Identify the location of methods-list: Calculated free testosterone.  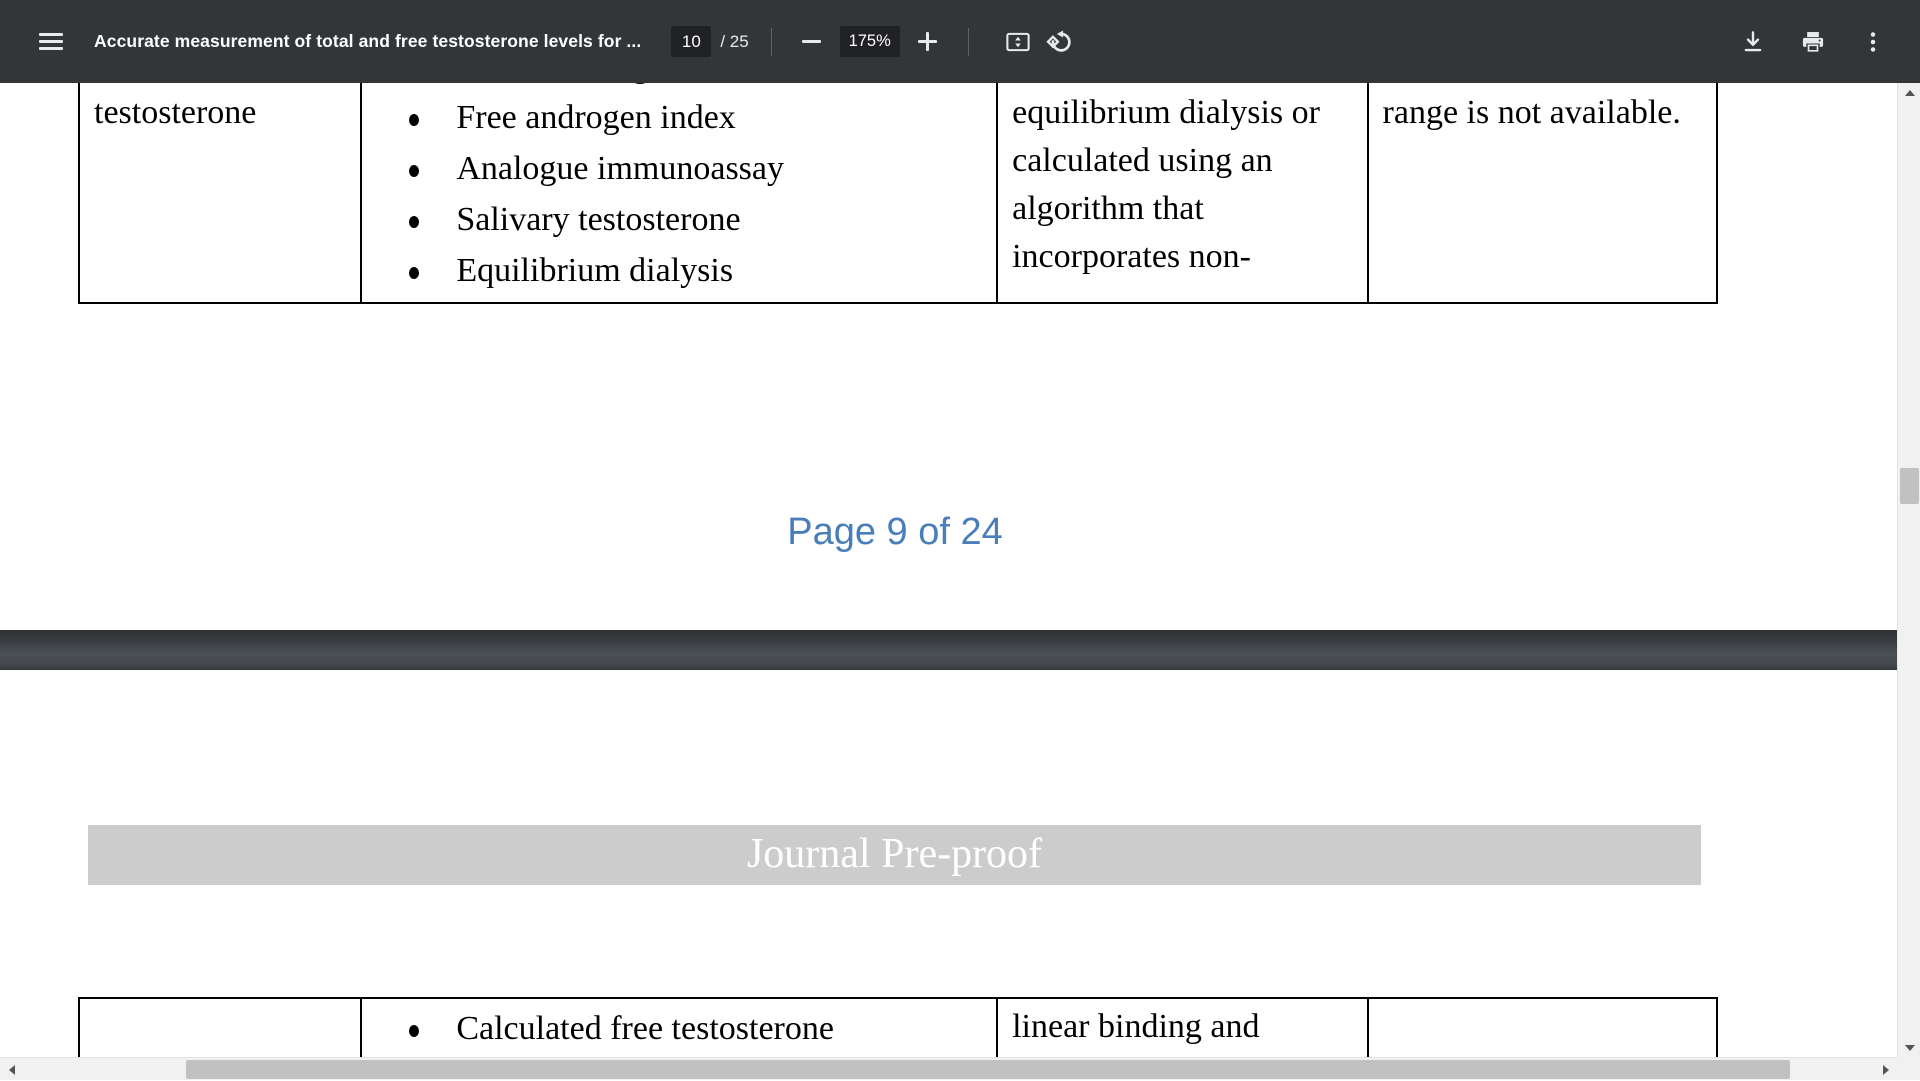
(679, 1028).